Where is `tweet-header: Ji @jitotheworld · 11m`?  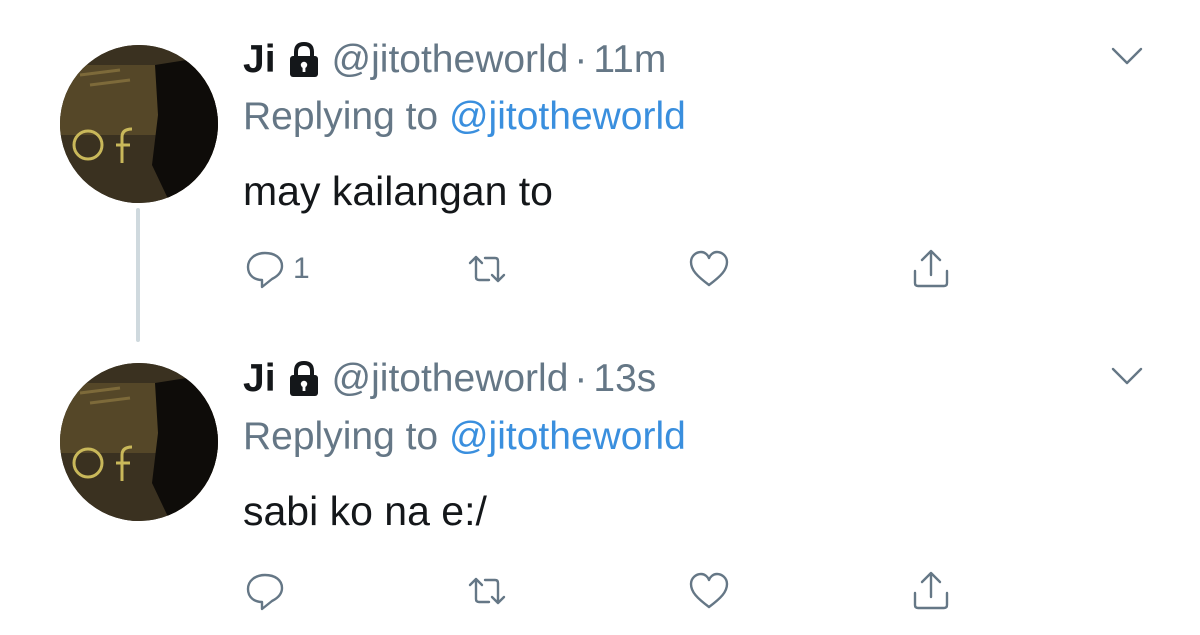
tweet-header: Ji @jitotheworld · 11m is located at coordinates (454, 60).